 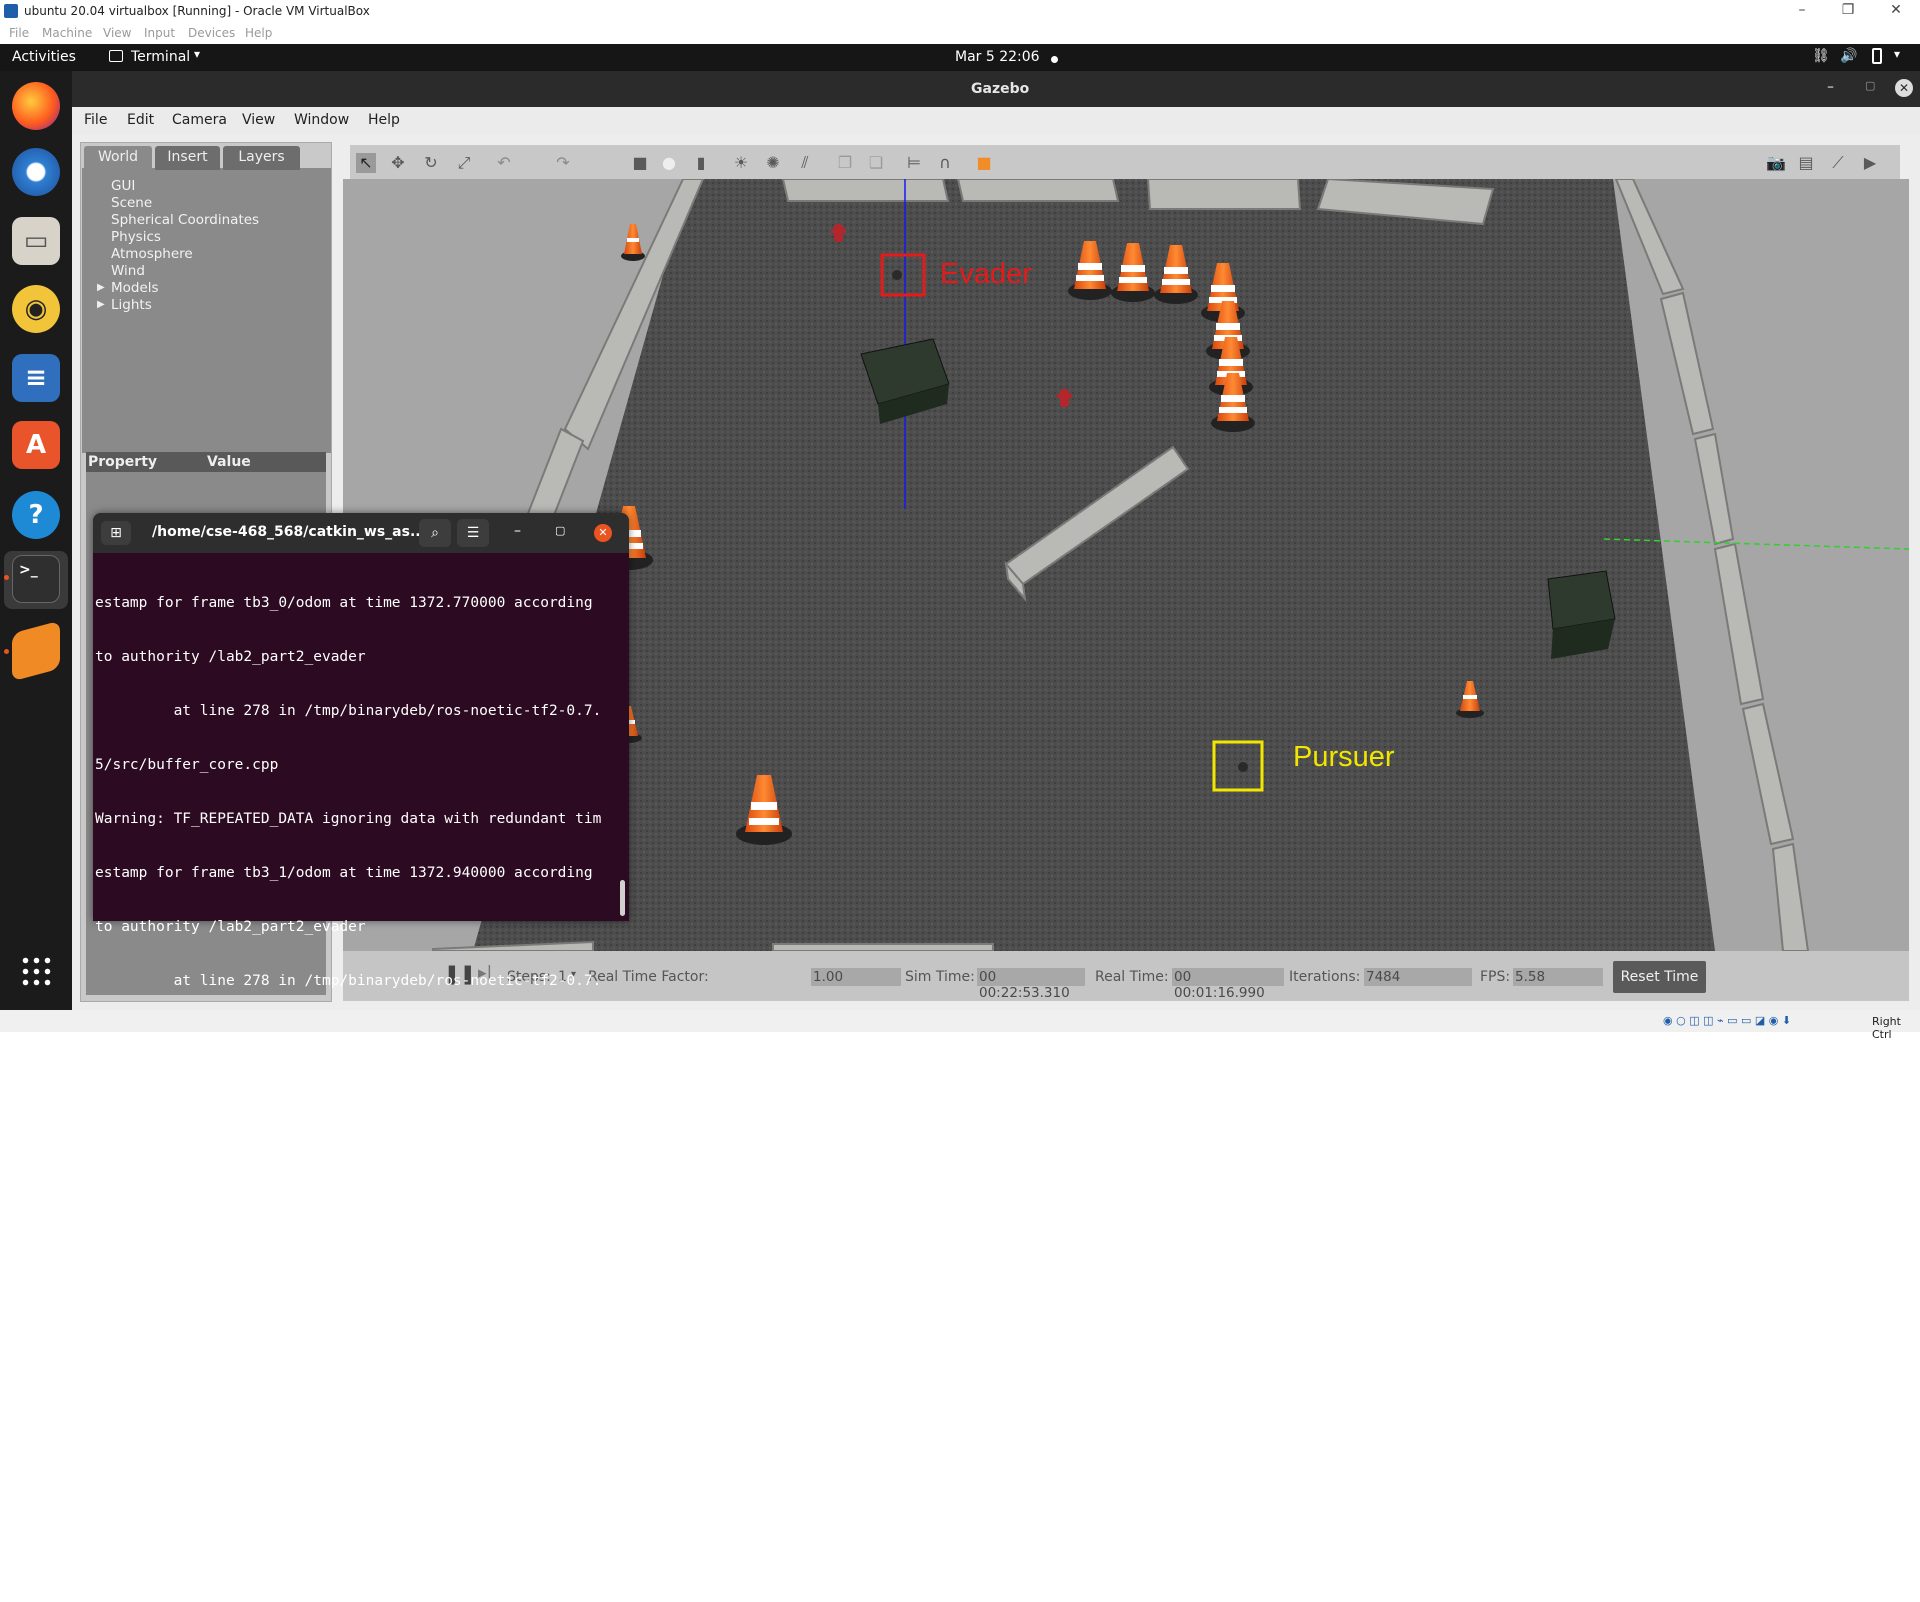 What do you see at coordinates (160, 57) in the screenshot?
I see `app-menu-terminal: Terminal` at bounding box center [160, 57].